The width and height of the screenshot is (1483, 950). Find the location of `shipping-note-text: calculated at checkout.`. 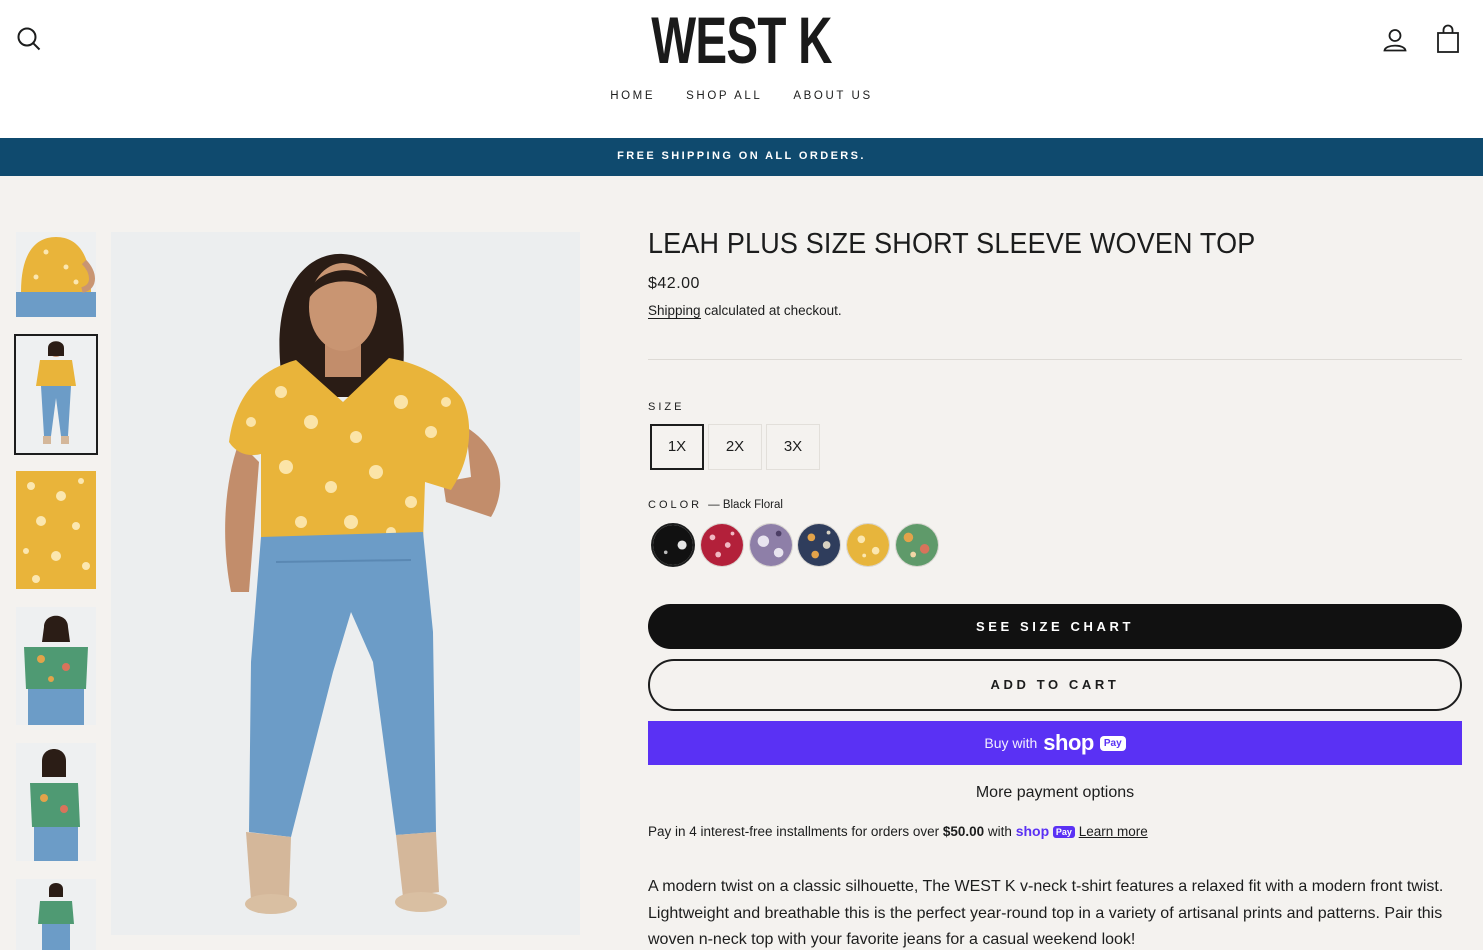

shipping-note-text: calculated at checkout. is located at coordinates (771, 310).